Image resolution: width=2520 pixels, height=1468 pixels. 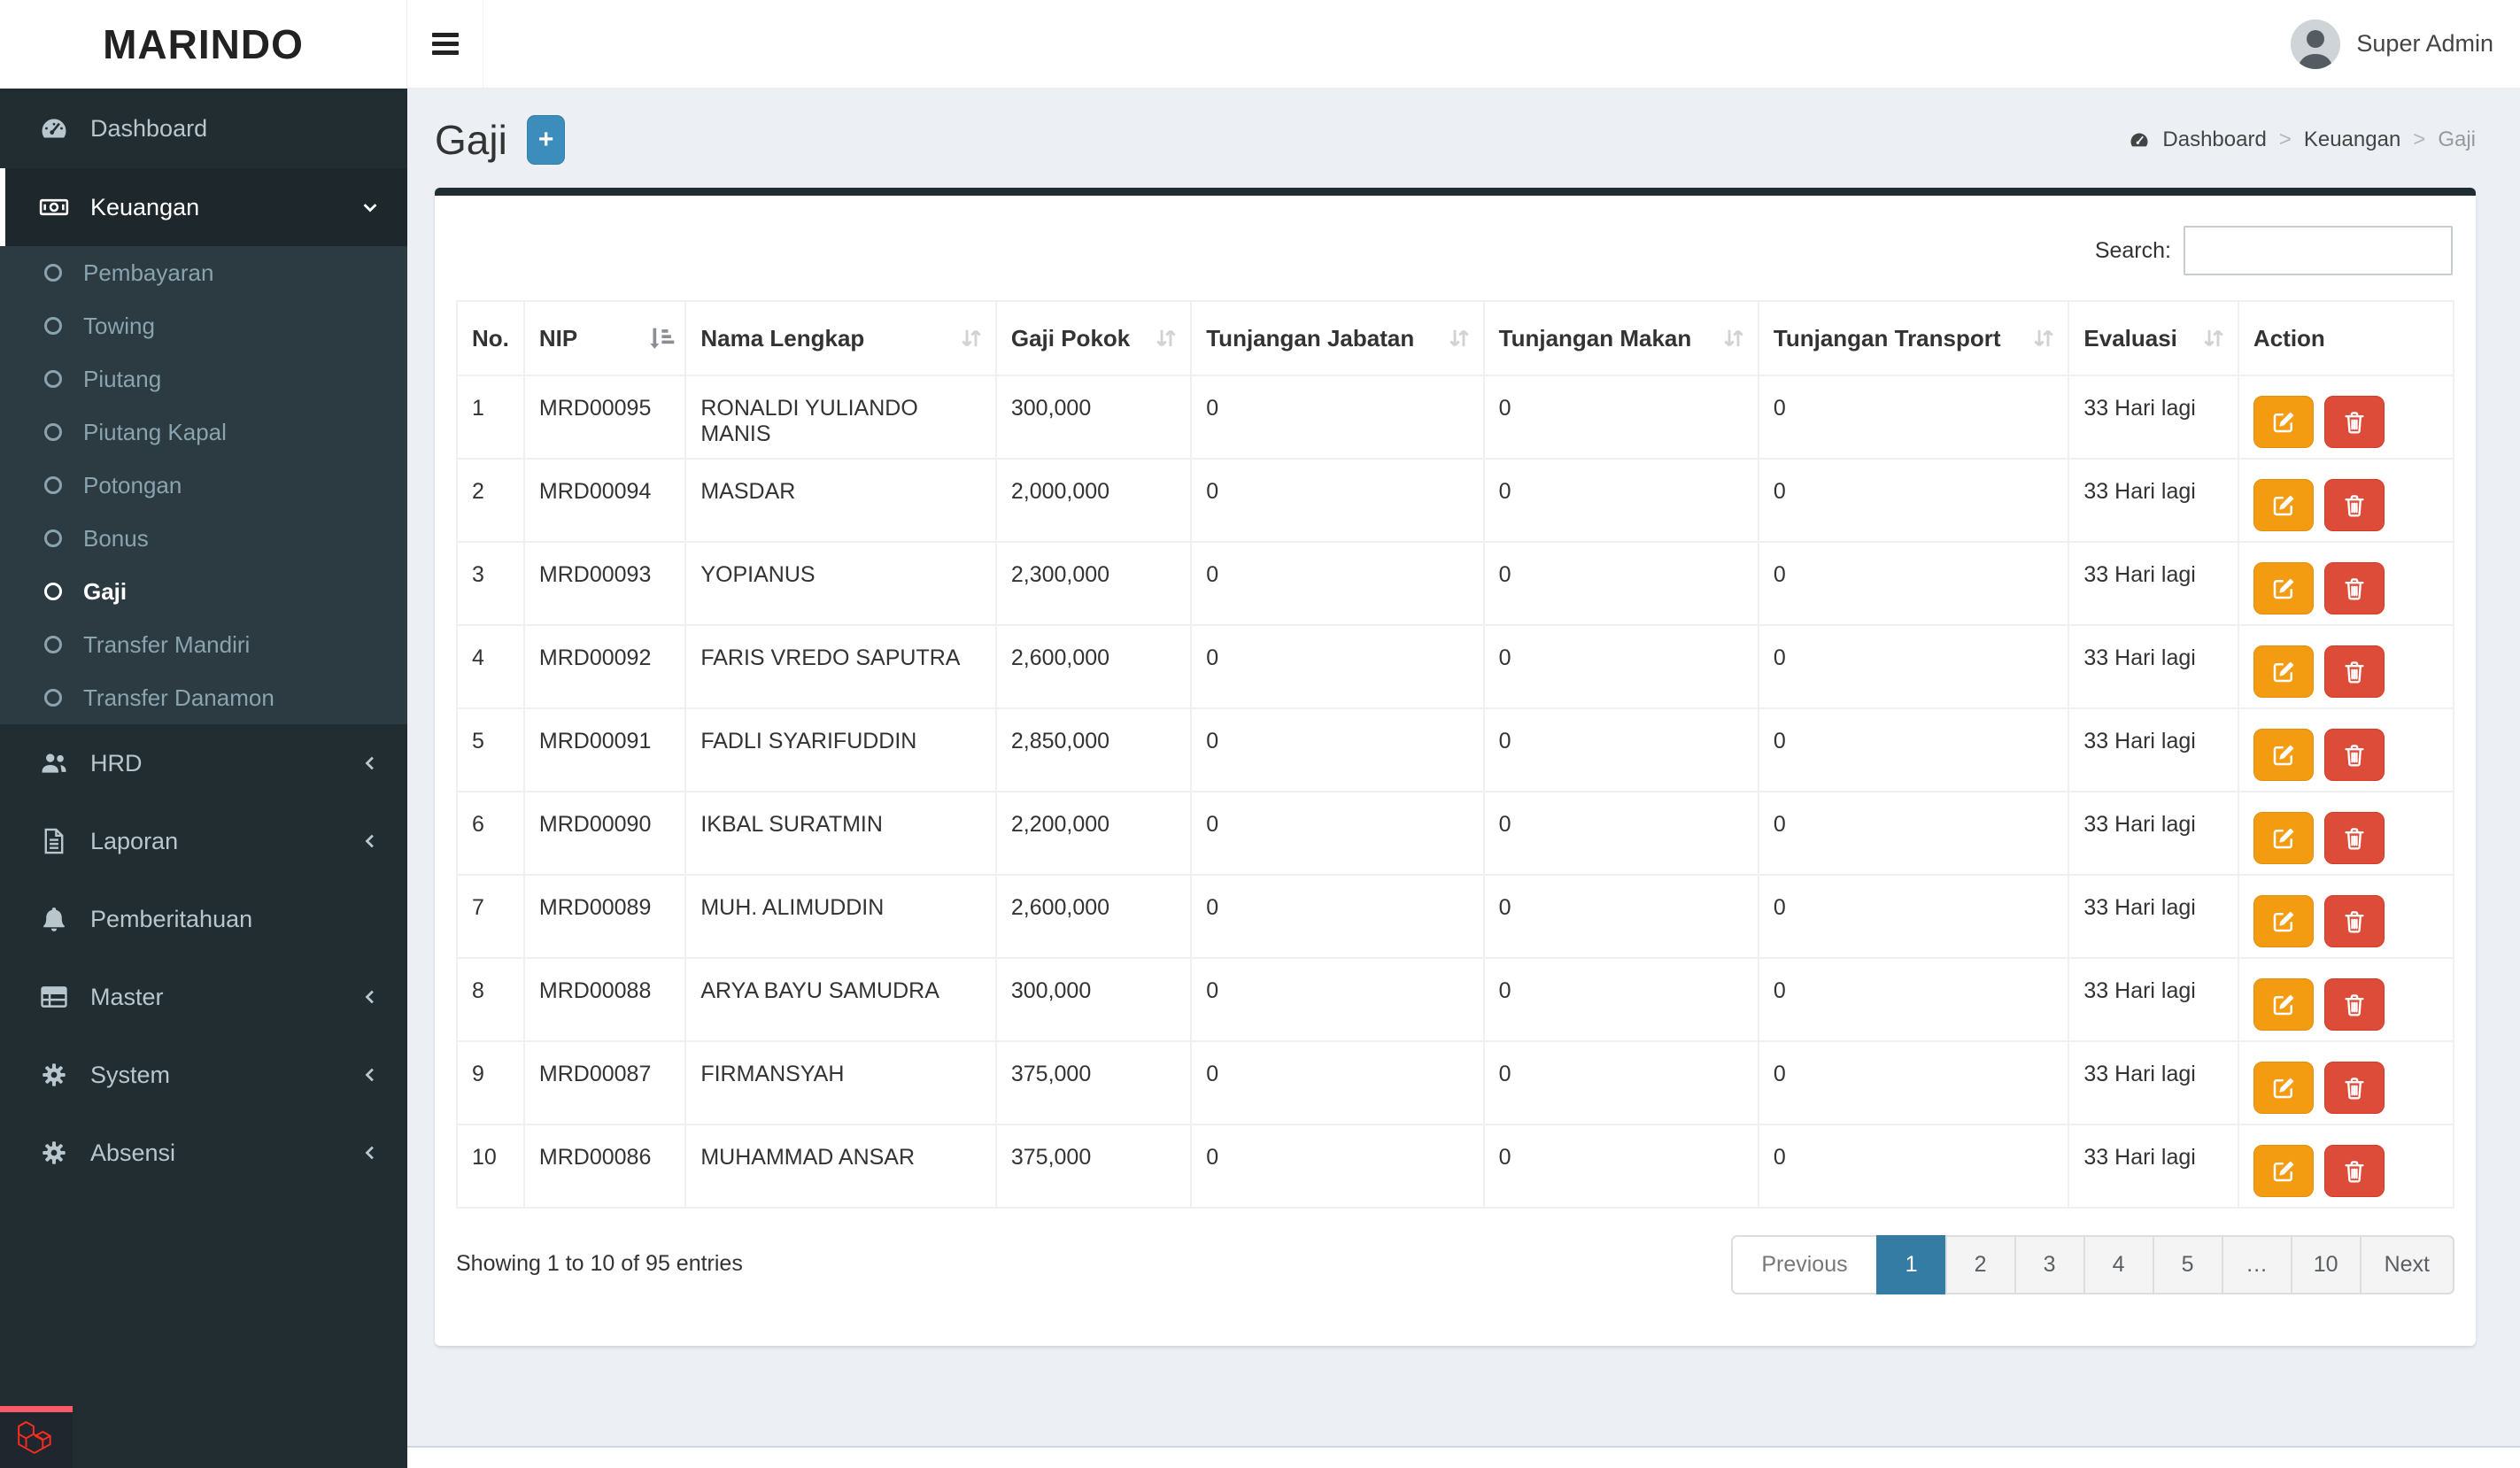 What do you see at coordinates (490, 500) in the screenshot?
I see `cell-no: 2` at bounding box center [490, 500].